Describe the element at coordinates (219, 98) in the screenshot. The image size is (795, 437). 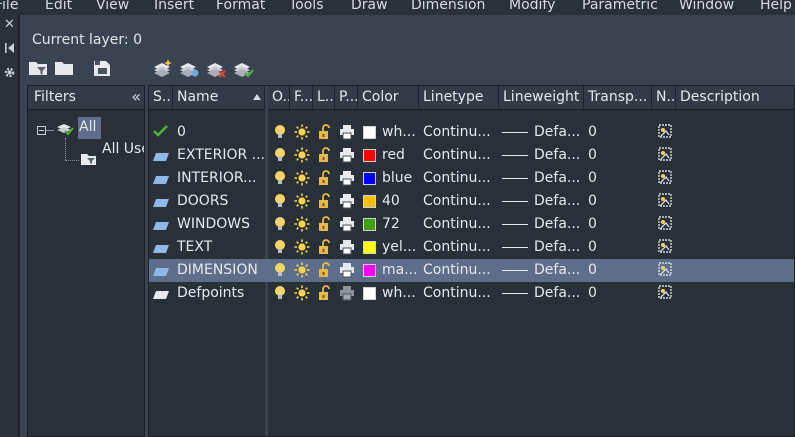
I see `col-name: Name` at that location.